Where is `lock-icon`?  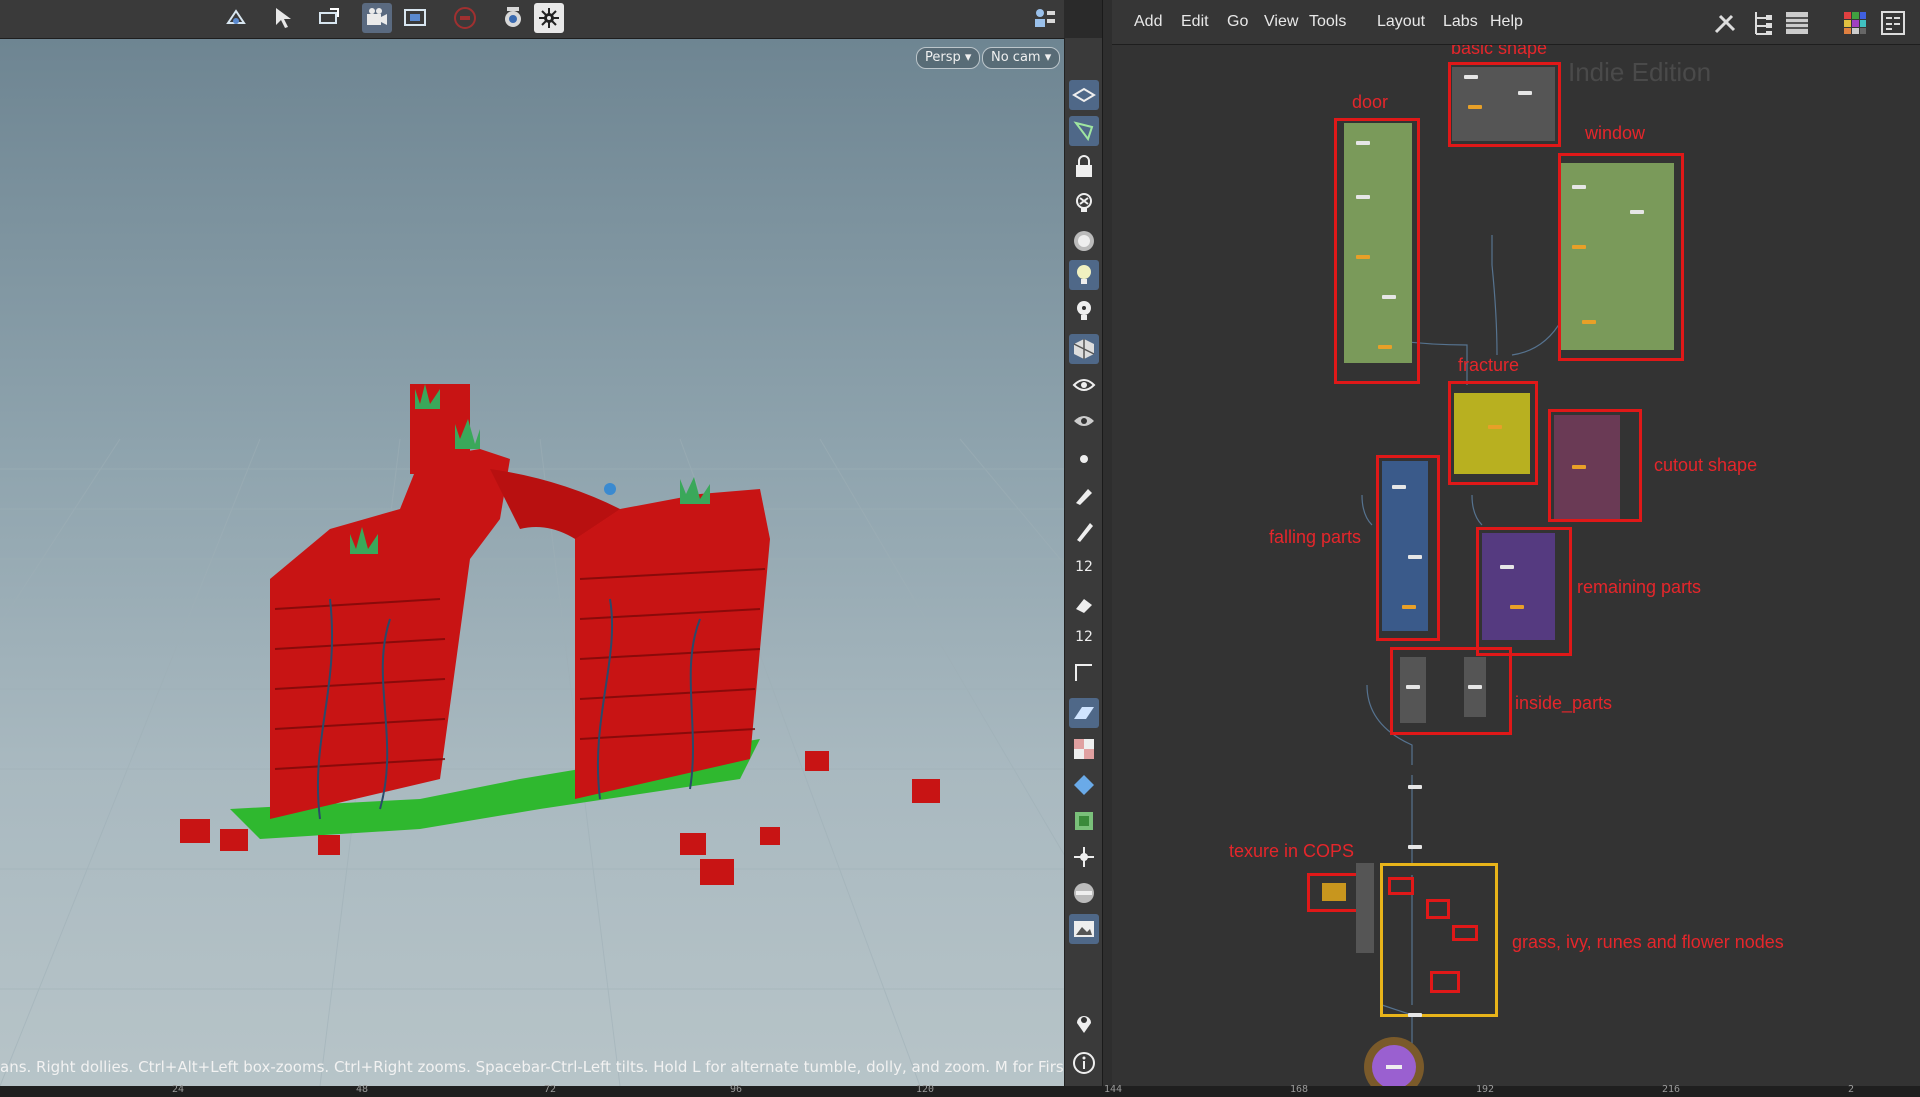 lock-icon is located at coordinates (1084, 167).